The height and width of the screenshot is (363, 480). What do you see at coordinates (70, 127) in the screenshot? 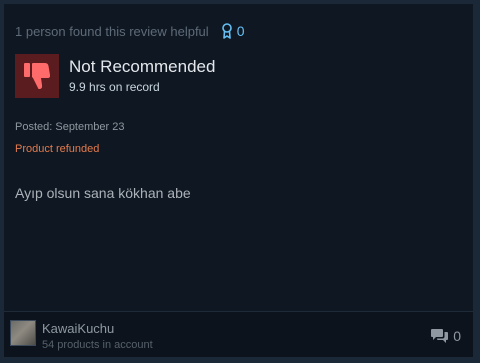
I see `posted-date: Posted: September 23` at bounding box center [70, 127].